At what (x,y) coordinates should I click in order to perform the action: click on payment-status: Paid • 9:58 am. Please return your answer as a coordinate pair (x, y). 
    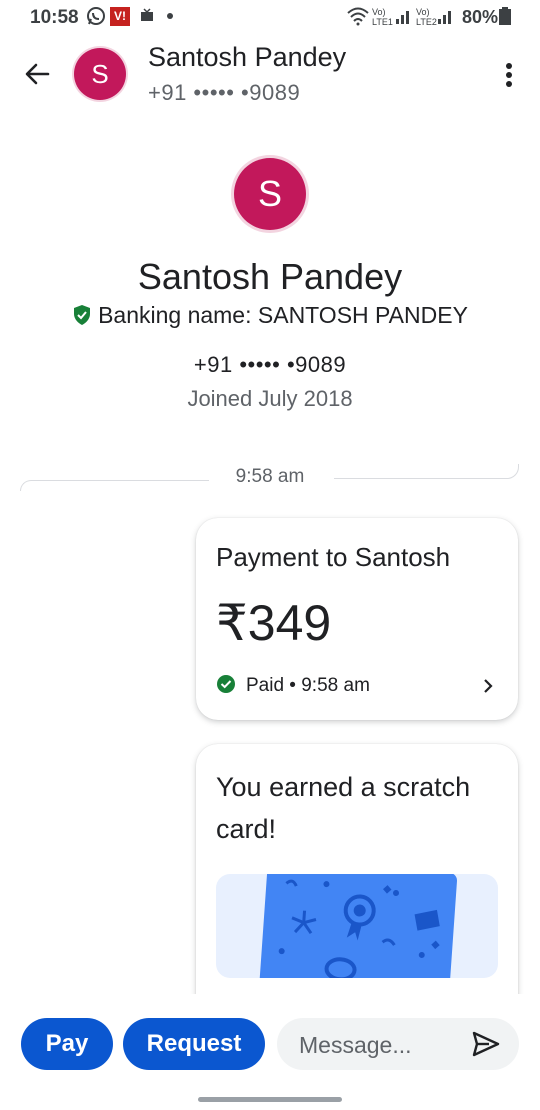
    Looking at the image, I should click on (293, 685).